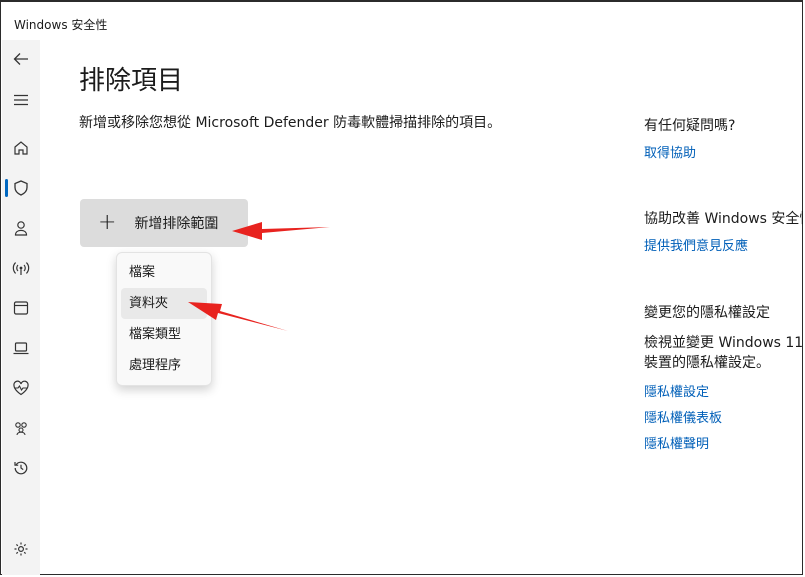 The image size is (805, 577). What do you see at coordinates (290, 123) in the screenshot?
I see `page-description: 新增或移除您想從 Microsoft Defender 防毒軟體掃描排除的項目。` at bounding box center [290, 123].